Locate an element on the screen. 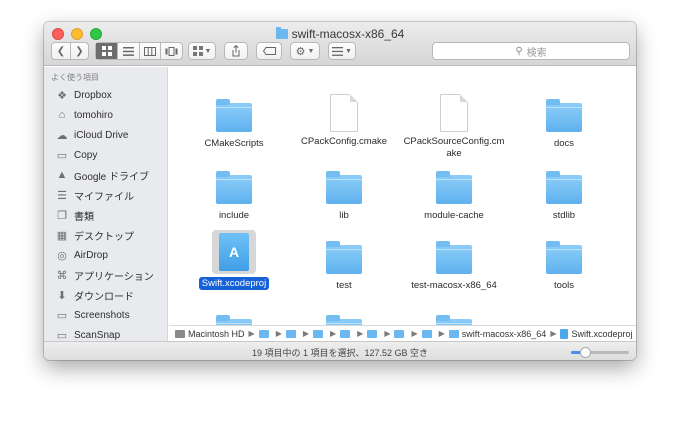 The height and width of the screenshot is (422, 680). file-item: test is located at coordinates (344, 264).